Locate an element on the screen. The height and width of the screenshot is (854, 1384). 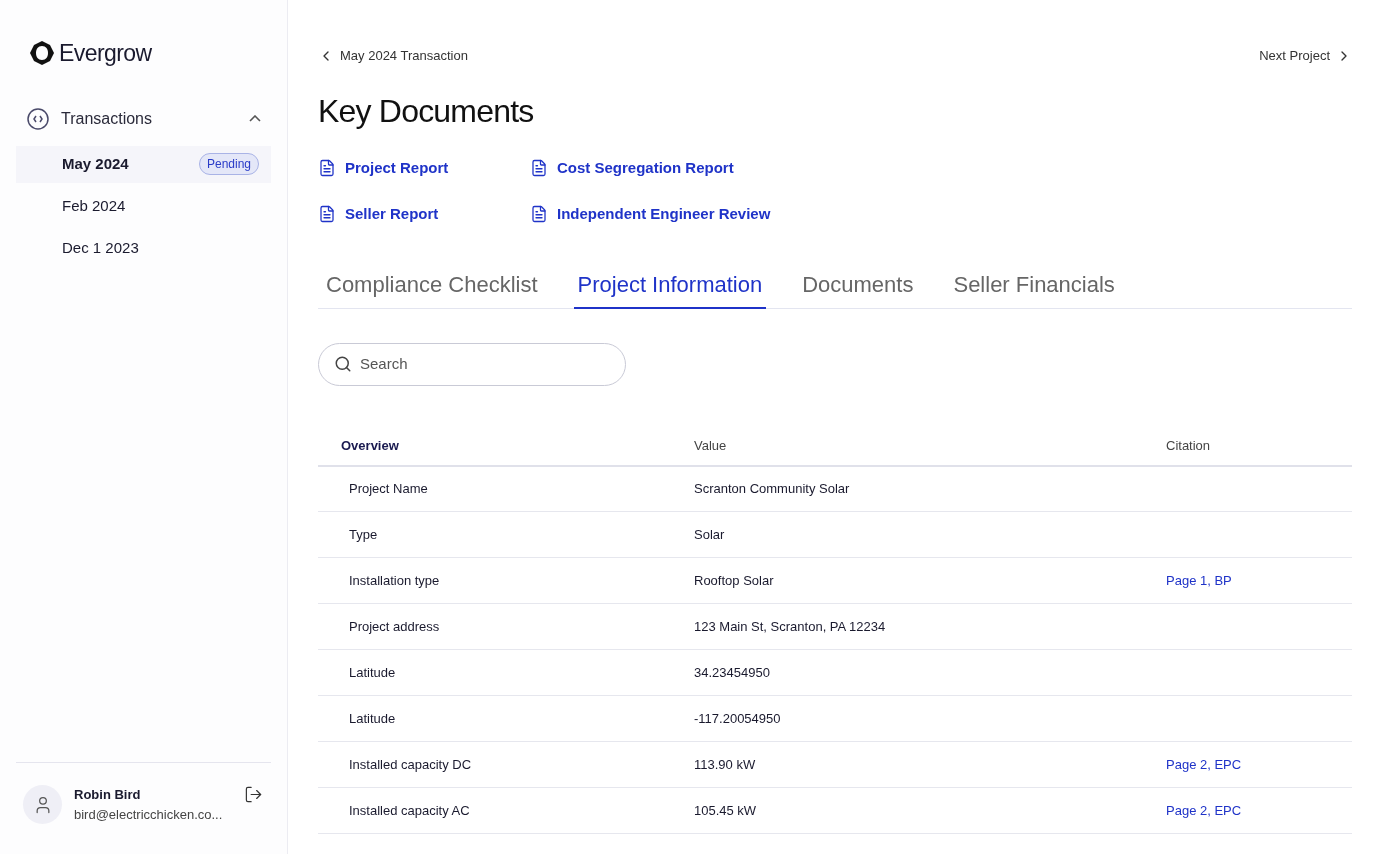
tab: Documents is located at coordinates (858, 288).